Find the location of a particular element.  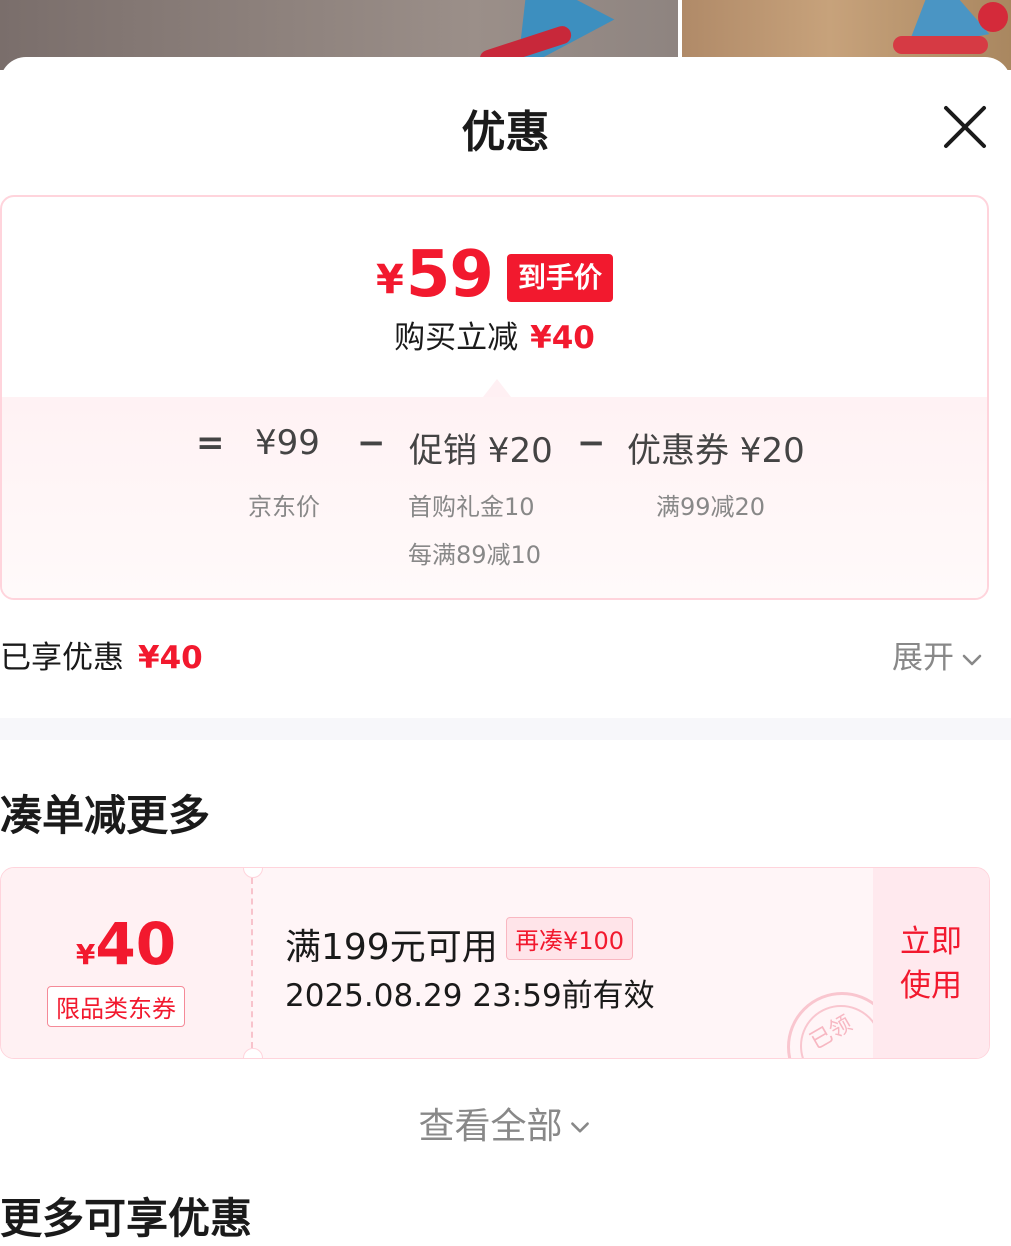

use-coupon-button: 立即 使用 is located at coordinates (931, 963).